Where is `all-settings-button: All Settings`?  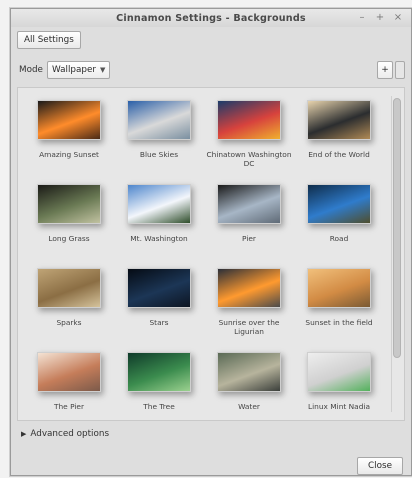 all-settings-button: All Settings is located at coordinates (49, 40).